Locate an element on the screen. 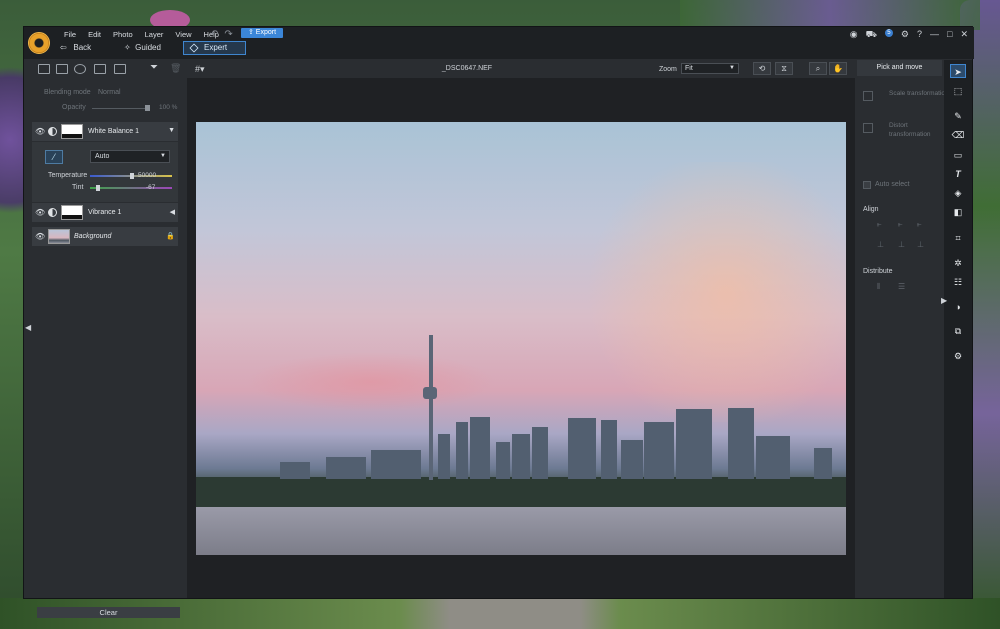 The image size is (1000, 629). tint-slider-track is located at coordinates (131, 188).